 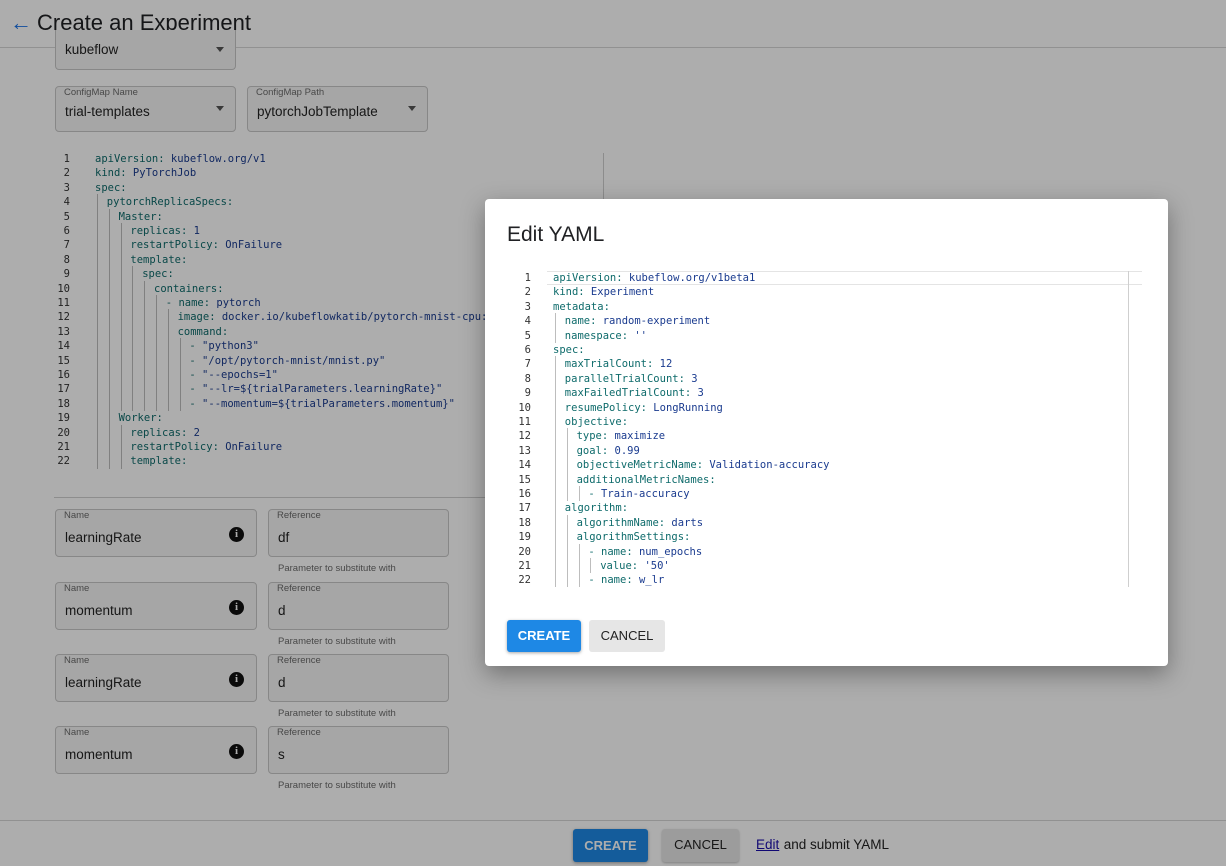 I want to click on code-text: value: '50', so click(x=635, y=566).